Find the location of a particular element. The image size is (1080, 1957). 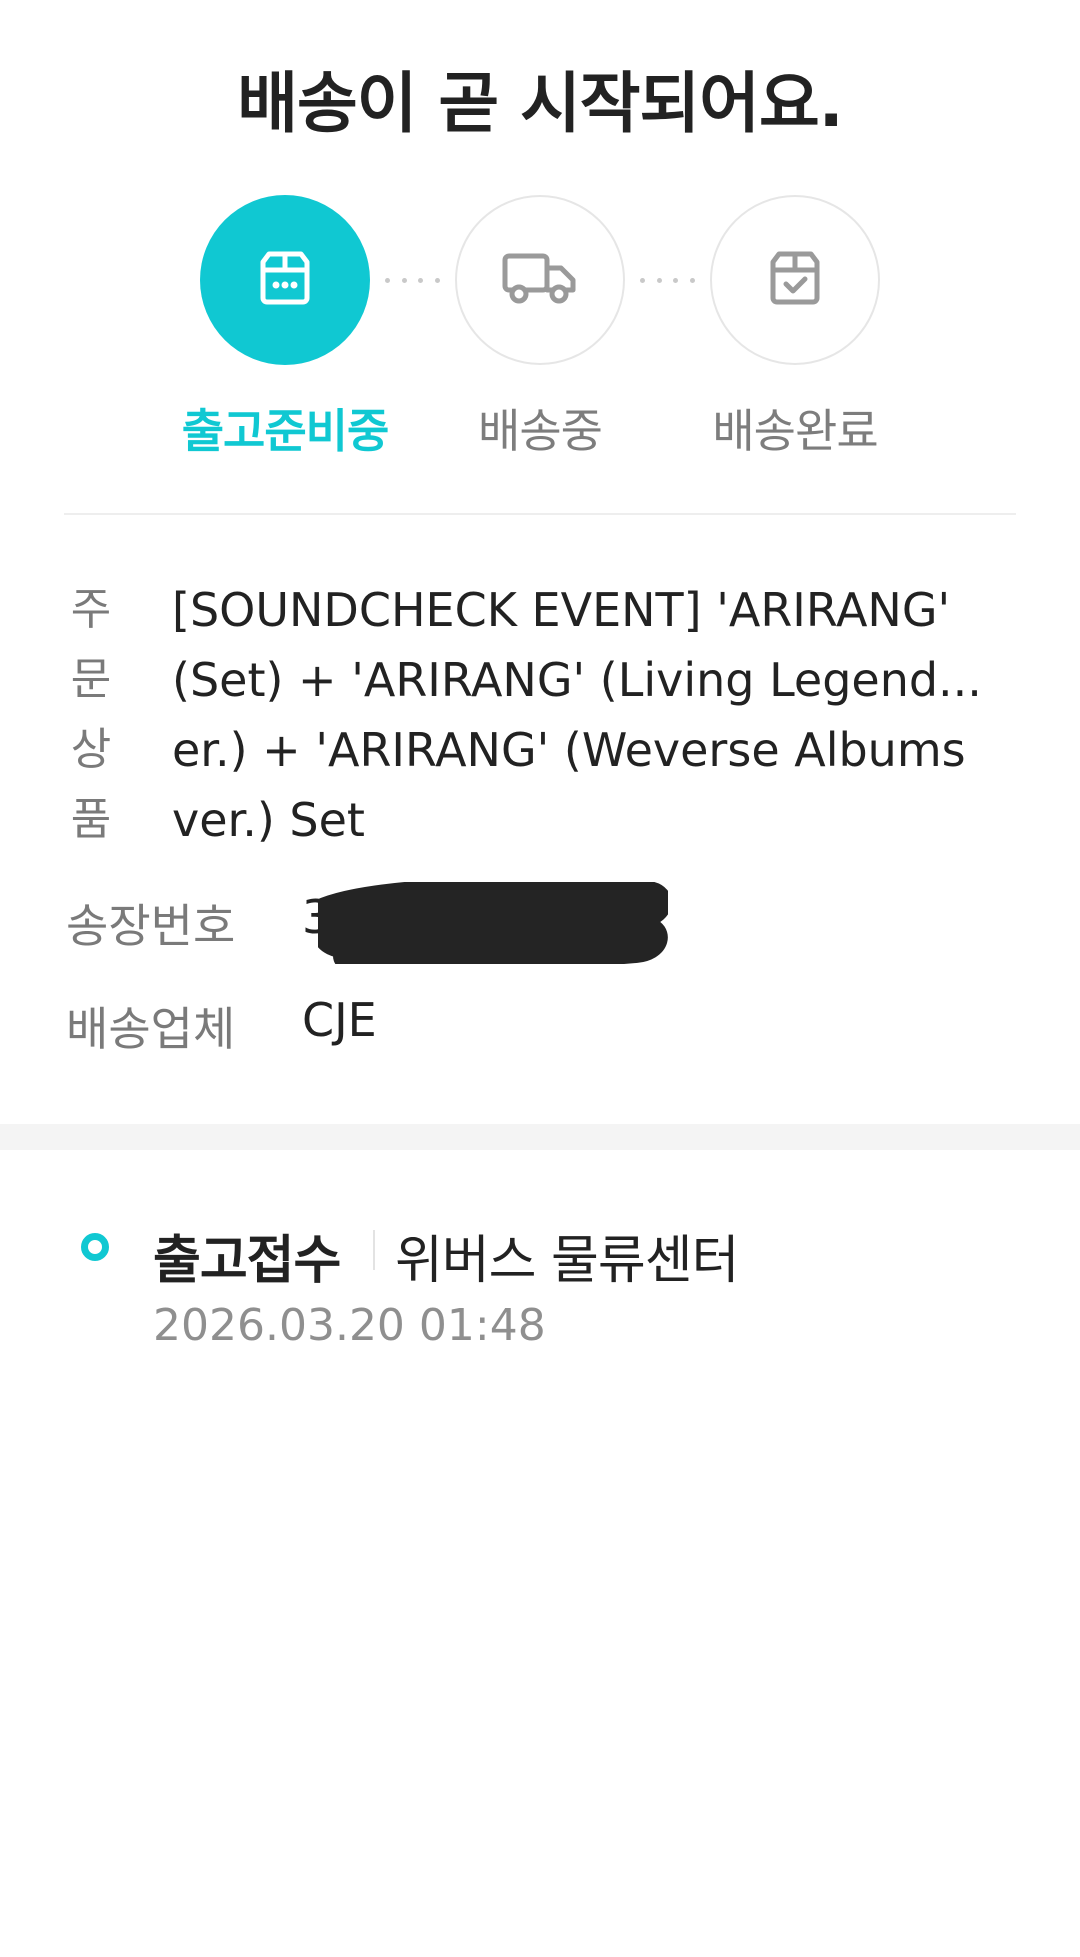

box-check-icon is located at coordinates (795, 280).